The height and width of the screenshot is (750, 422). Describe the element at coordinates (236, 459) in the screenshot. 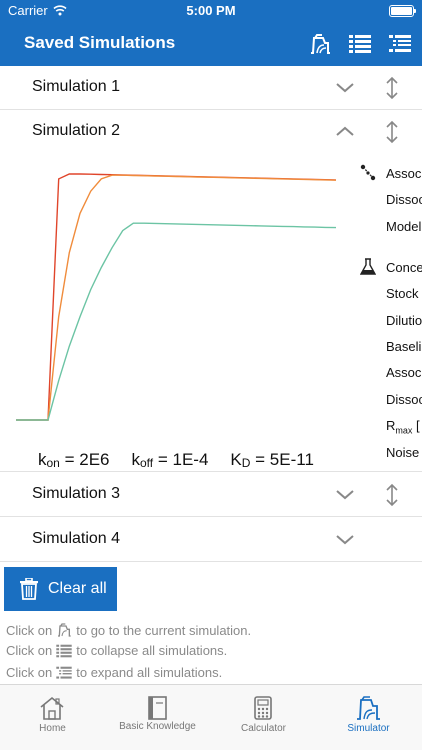

I see `kd-symbol: K` at that location.